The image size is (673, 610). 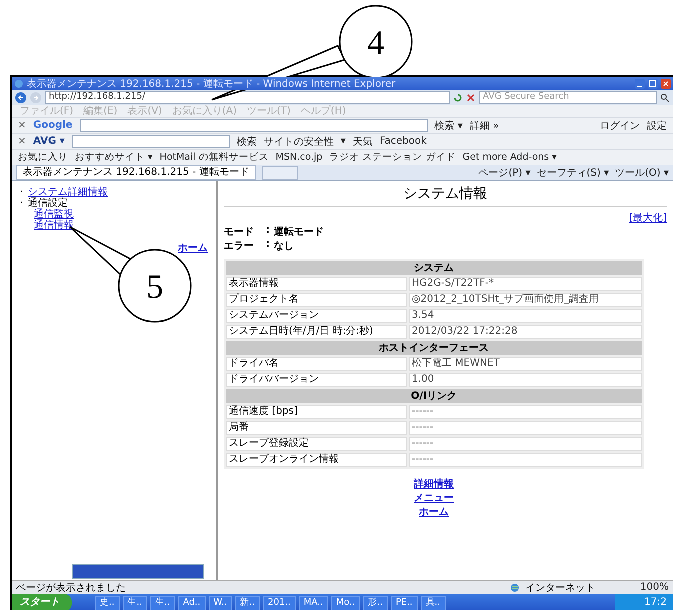 What do you see at coordinates (525, 284) in the screenshot?
I see `table-cell: HG2G-S/T22TF-*` at bounding box center [525, 284].